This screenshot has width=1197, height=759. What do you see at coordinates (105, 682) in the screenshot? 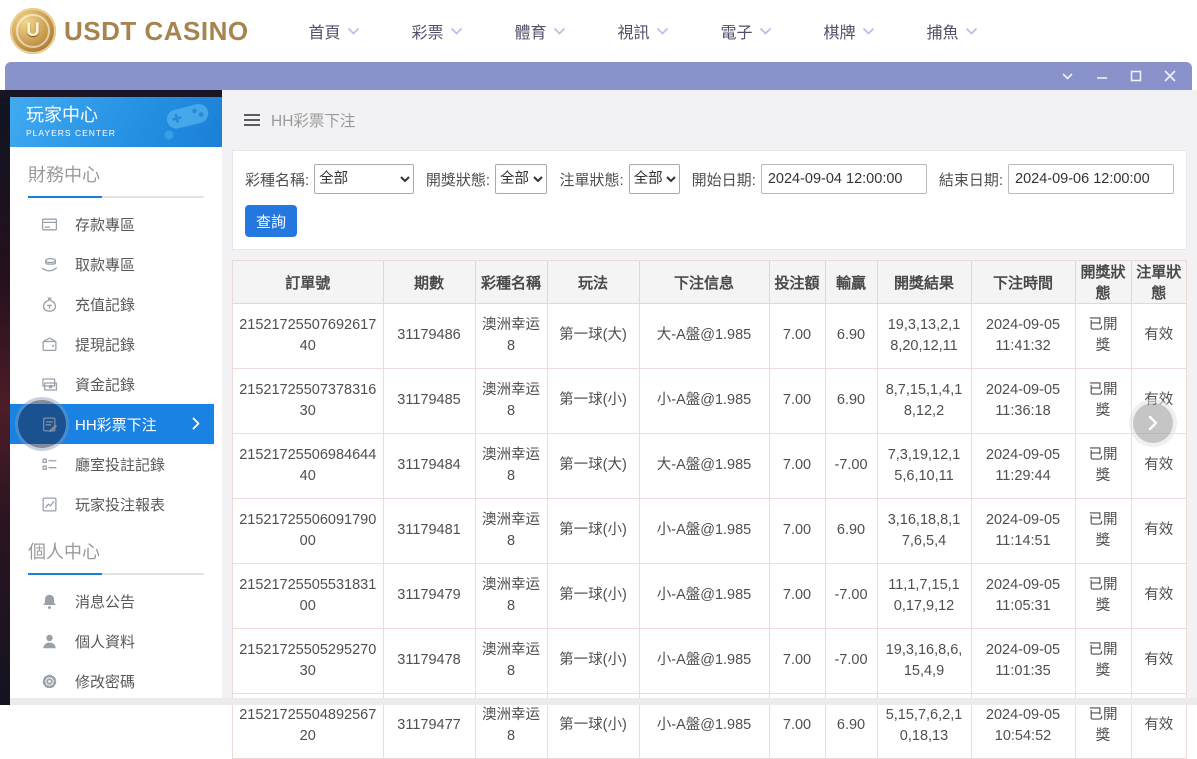
I see `sidebar-item-label: 修改密碼` at bounding box center [105, 682].